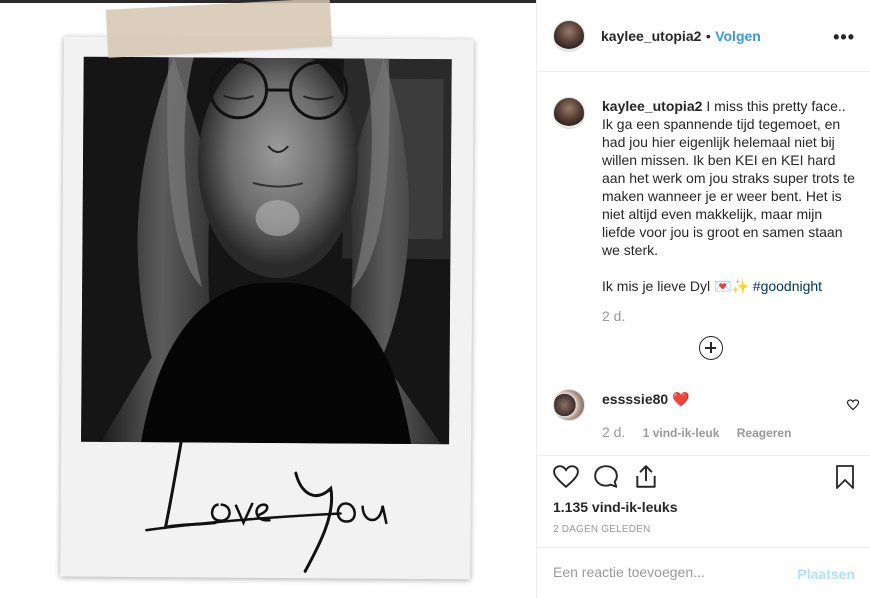  I want to click on comment-meta: 2 d. 1 vind-ik-leuk Reageren, so click(696, 432).